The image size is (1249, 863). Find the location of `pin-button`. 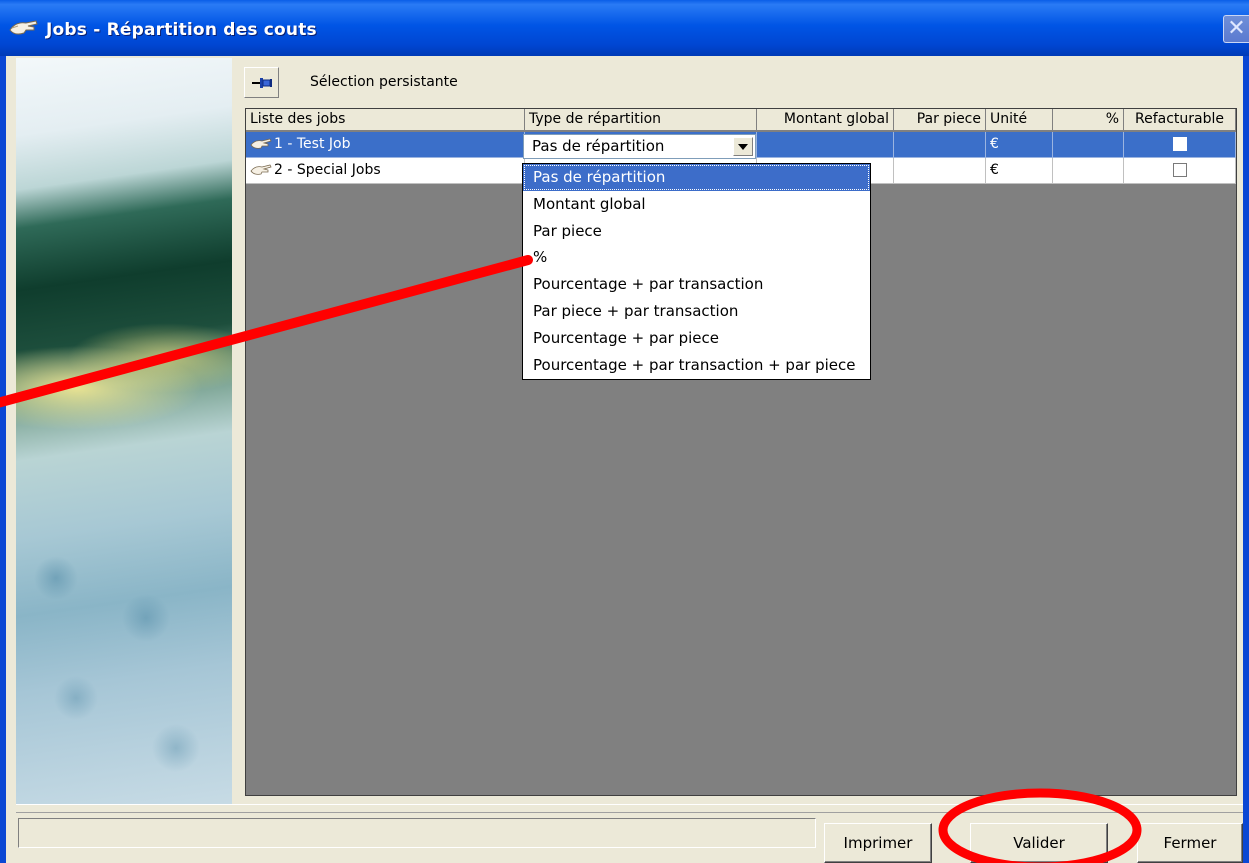

pin-button is located at coordinates (261, 82).